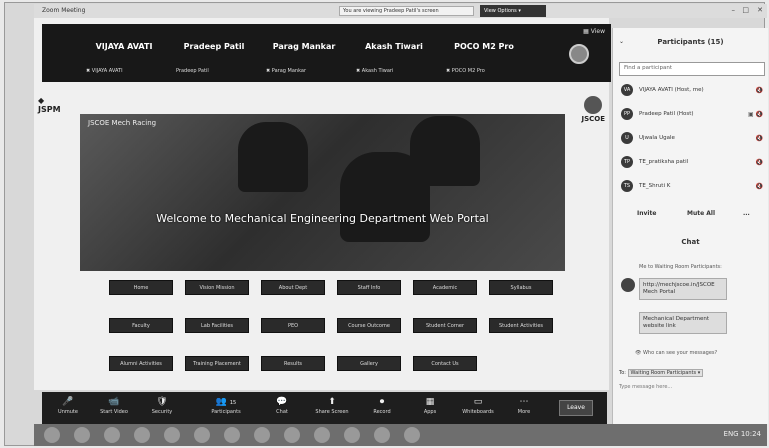  What do you see at coordinates (394, 46) in the screenshot?
I see `tile-name: Akash Tiwari` at bounding box center [394, 46].